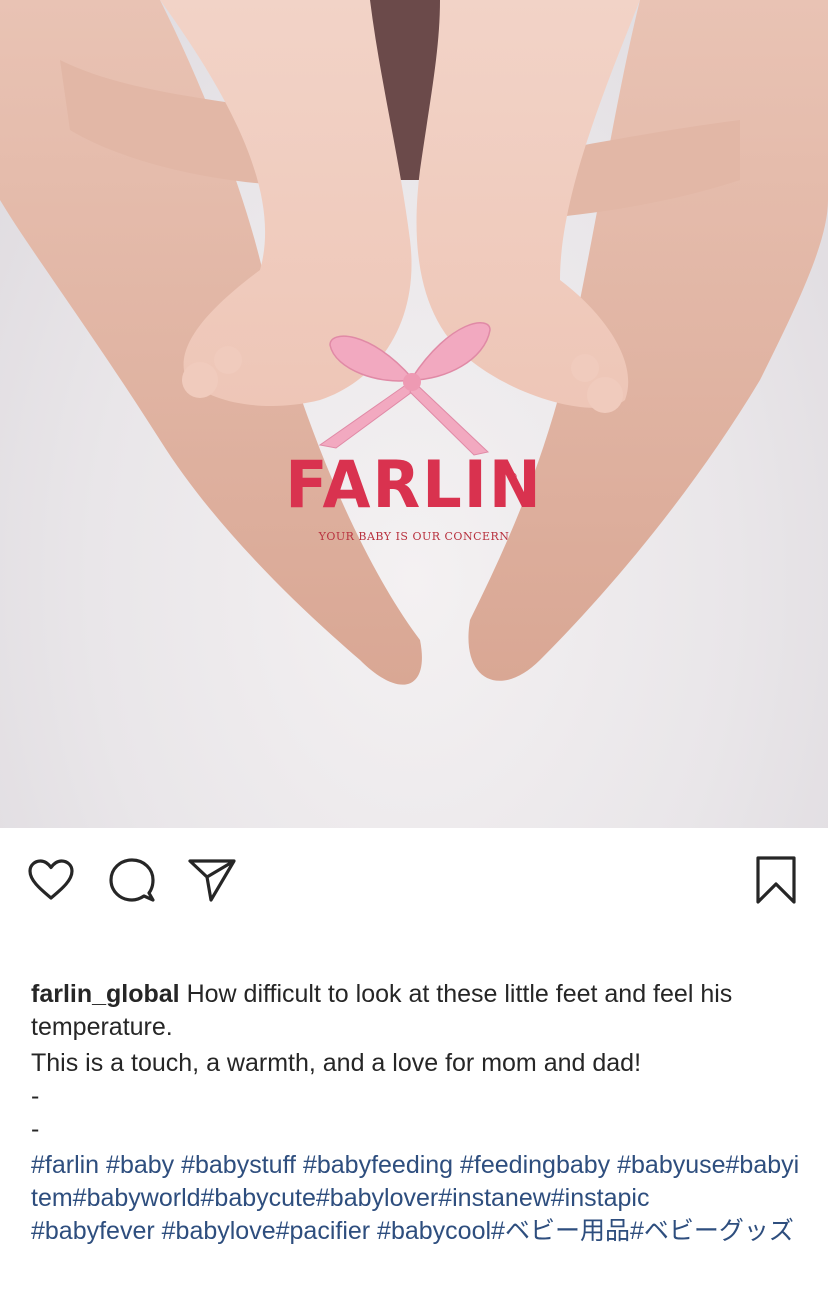 This screenshot has width=828, height=1316. I want to click on comment-icon, so click(132, 880).